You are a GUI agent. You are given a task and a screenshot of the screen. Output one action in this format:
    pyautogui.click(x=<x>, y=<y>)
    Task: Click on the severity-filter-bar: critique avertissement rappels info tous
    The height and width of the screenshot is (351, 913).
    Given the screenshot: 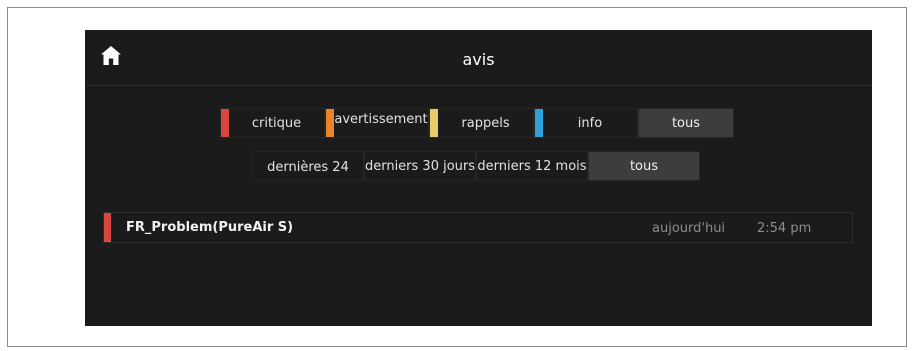 What is the action you would take?
    pyautogui.click(x=477, y=123)
    